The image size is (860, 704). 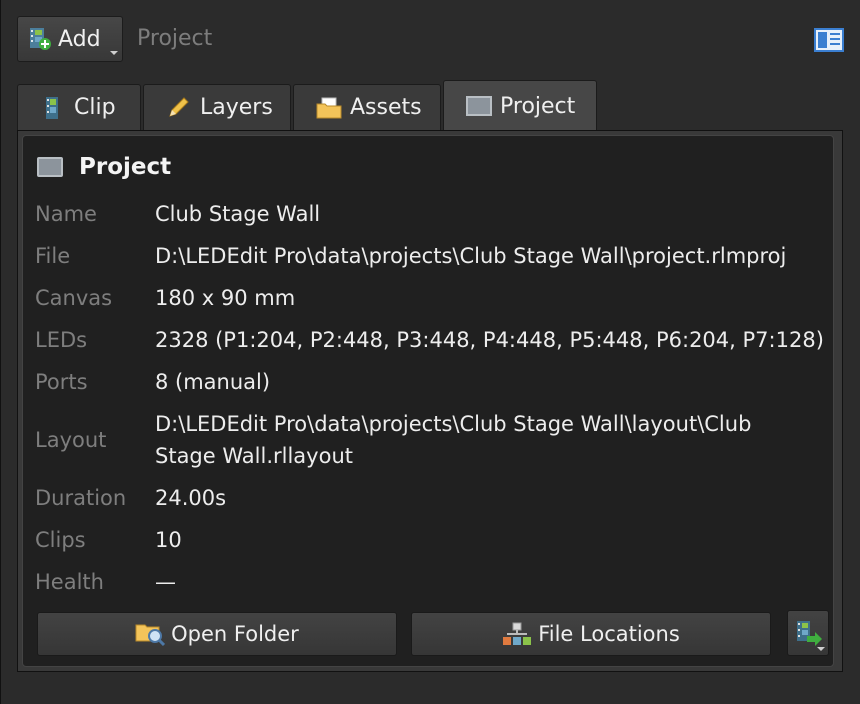 I want to click on toolbar: Add Project, so click(x=430, y=40).